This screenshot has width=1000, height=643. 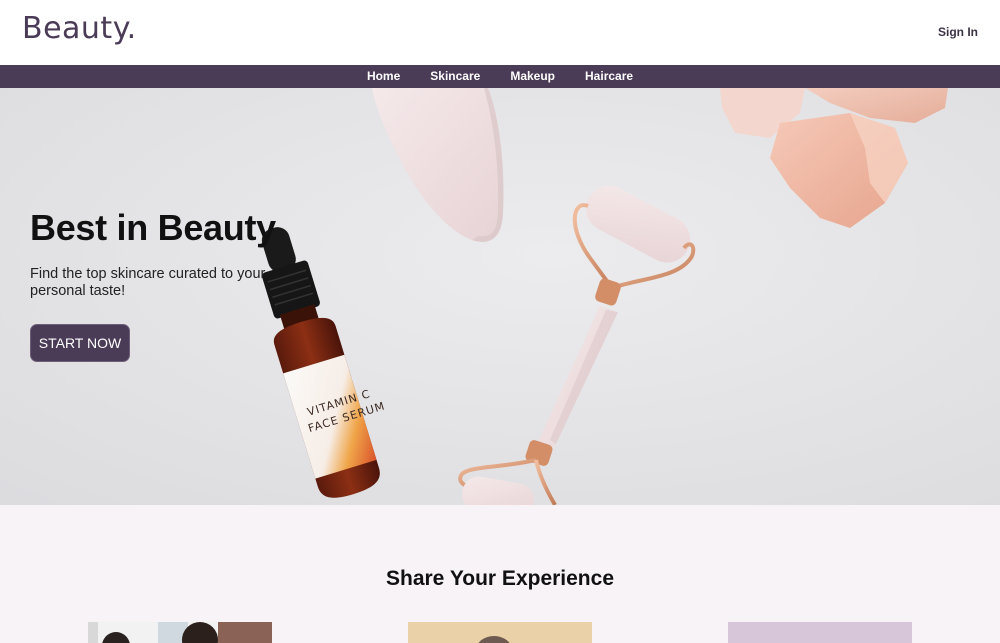 I want to click on start-now-button: START NOW, so click(x=80, y=343).